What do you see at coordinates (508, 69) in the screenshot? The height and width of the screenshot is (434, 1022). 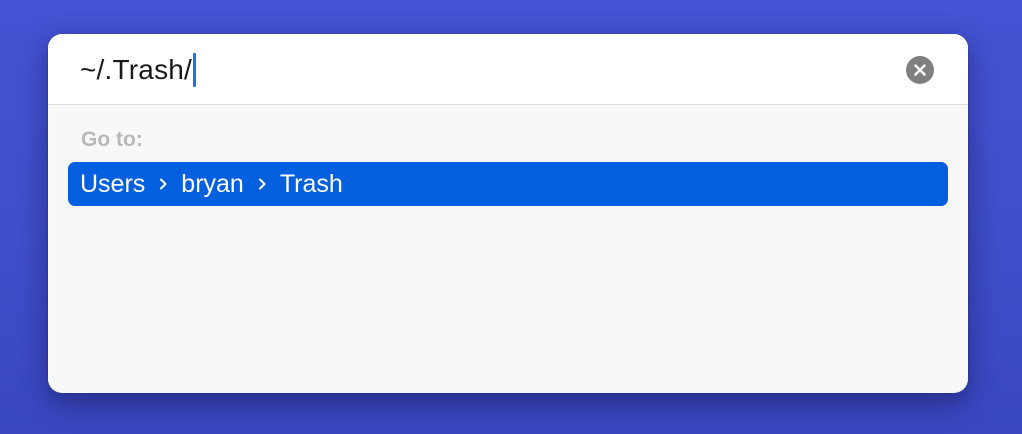 I see `path-bar: ~/.Trash/` at bounding box center [508, 69].